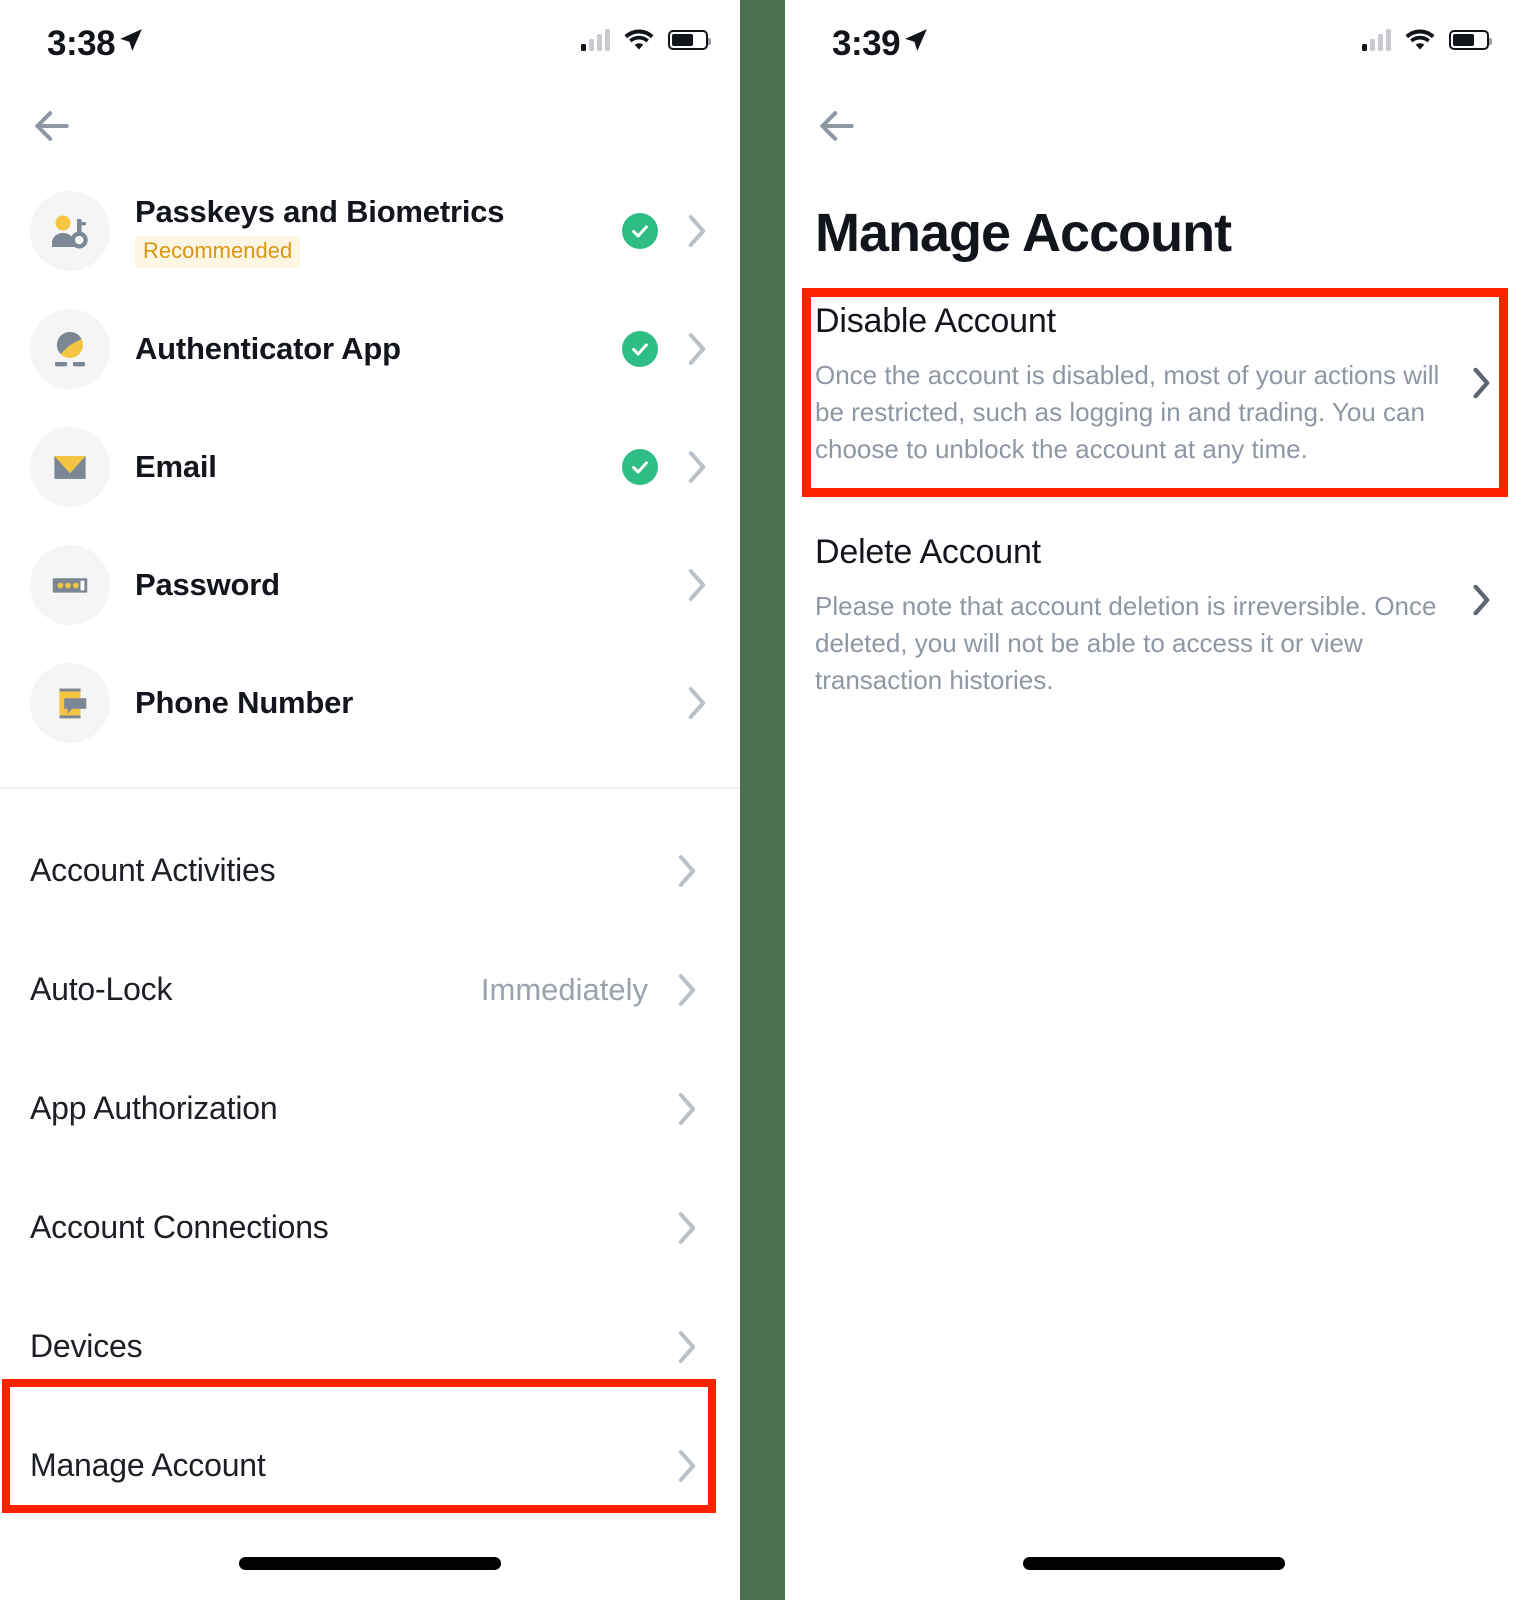  What do you see at coordinates (218, 252) in the screenshot?
I see `status-badge: Recommended` at bounding box center [218, 252].